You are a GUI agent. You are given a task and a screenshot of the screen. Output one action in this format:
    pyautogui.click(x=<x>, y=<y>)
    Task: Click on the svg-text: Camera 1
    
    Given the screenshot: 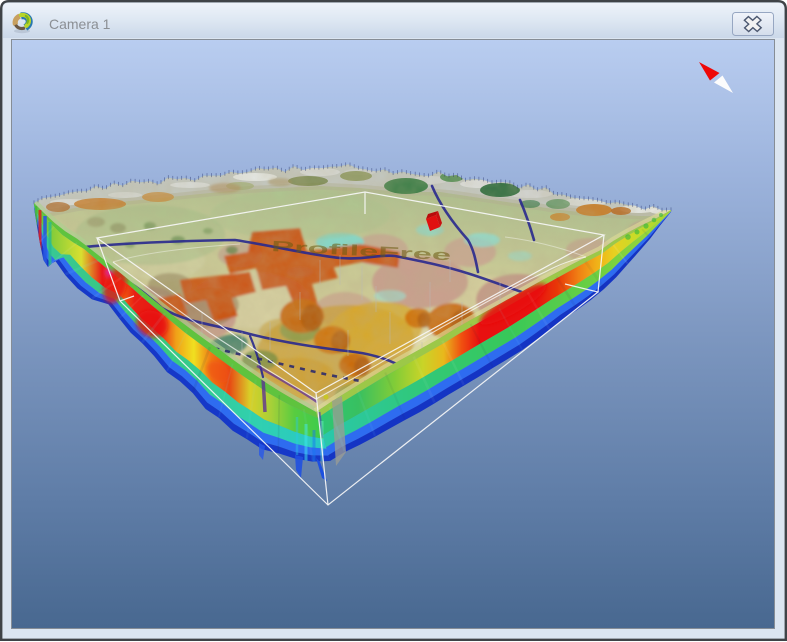 What is the action you would take?
    pyautogui.click(x=80, y=24)
    